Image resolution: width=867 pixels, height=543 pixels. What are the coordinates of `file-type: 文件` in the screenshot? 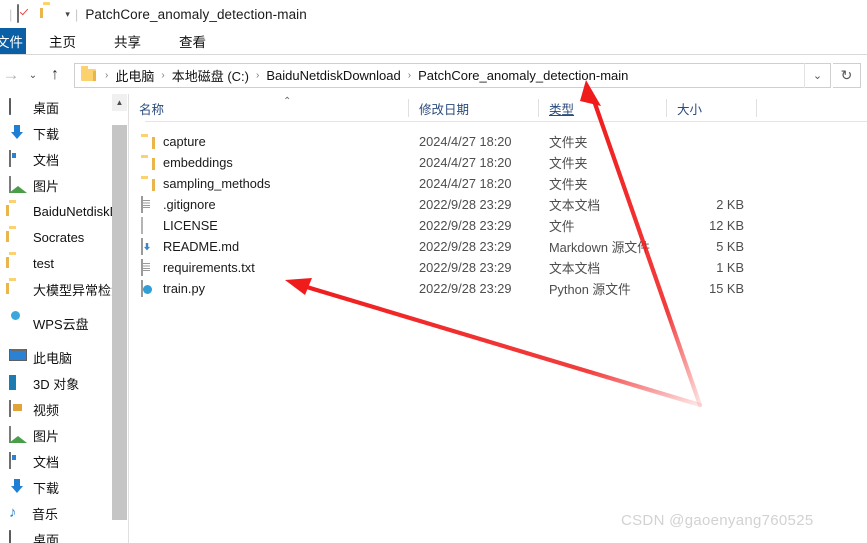 It's located at (562, 226).